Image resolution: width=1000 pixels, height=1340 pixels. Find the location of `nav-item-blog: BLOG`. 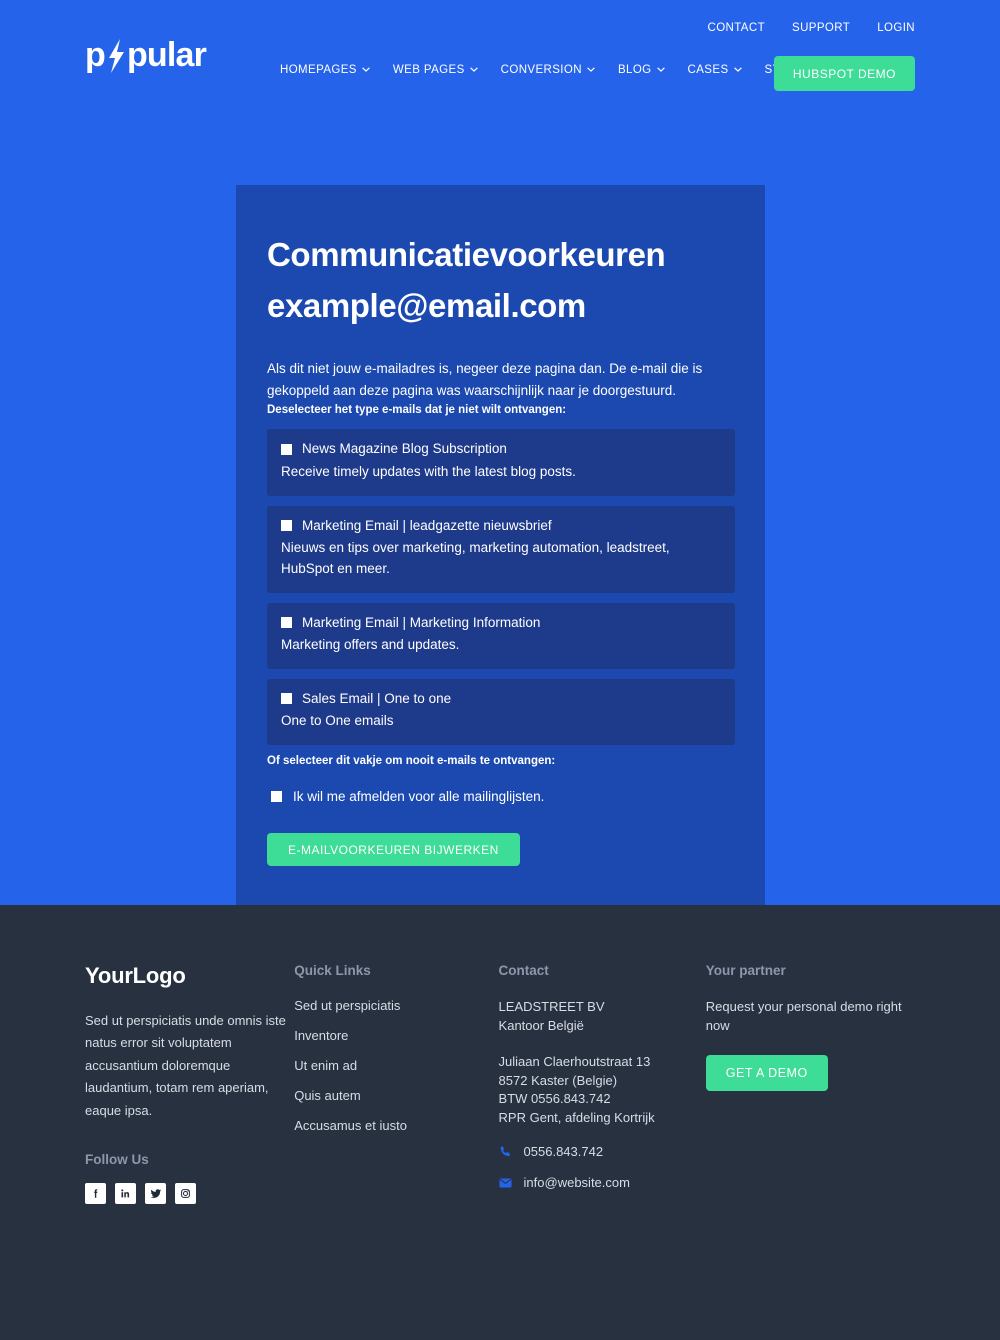

nav-item-blog: BLOG is located at coordinates (641, 70).